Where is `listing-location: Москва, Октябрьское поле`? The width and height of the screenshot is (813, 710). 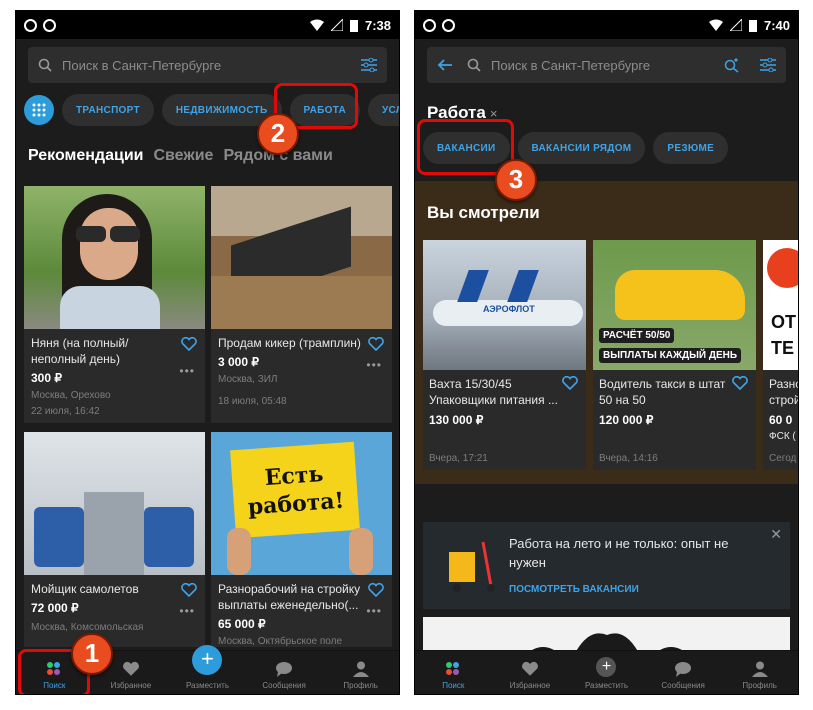
listing-location: Москва, Октябрьское поле is located at coordinates (280, 641).